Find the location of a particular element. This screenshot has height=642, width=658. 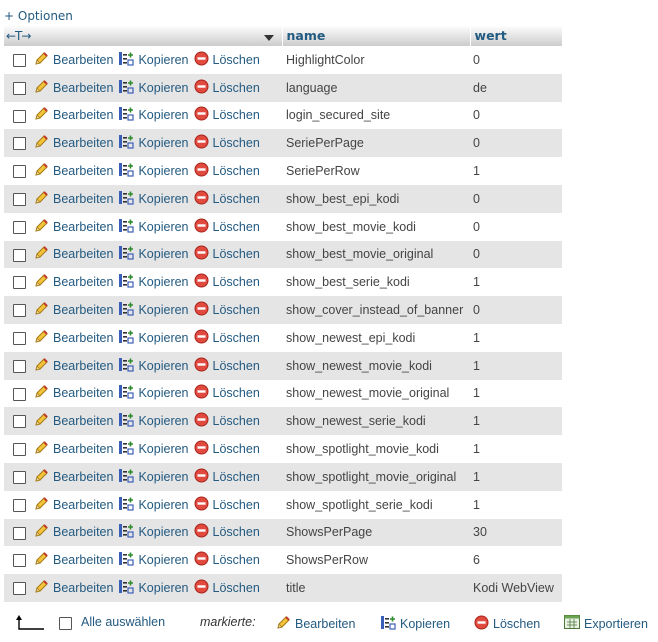

cell-wert: 6 is located at coordinates (516, 560).